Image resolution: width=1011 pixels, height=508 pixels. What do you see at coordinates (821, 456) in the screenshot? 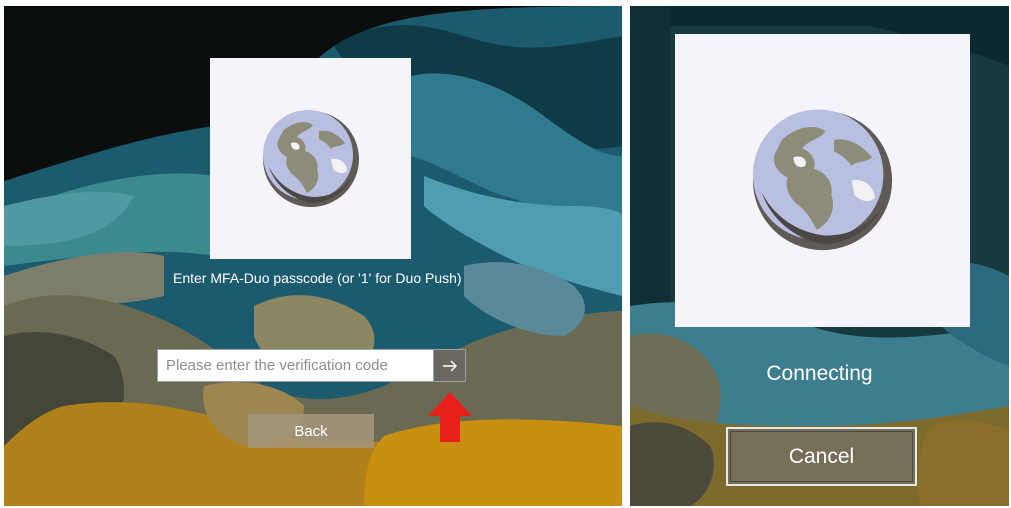
I see `cancel-button: Cancel` at bounding box center [821, 456].